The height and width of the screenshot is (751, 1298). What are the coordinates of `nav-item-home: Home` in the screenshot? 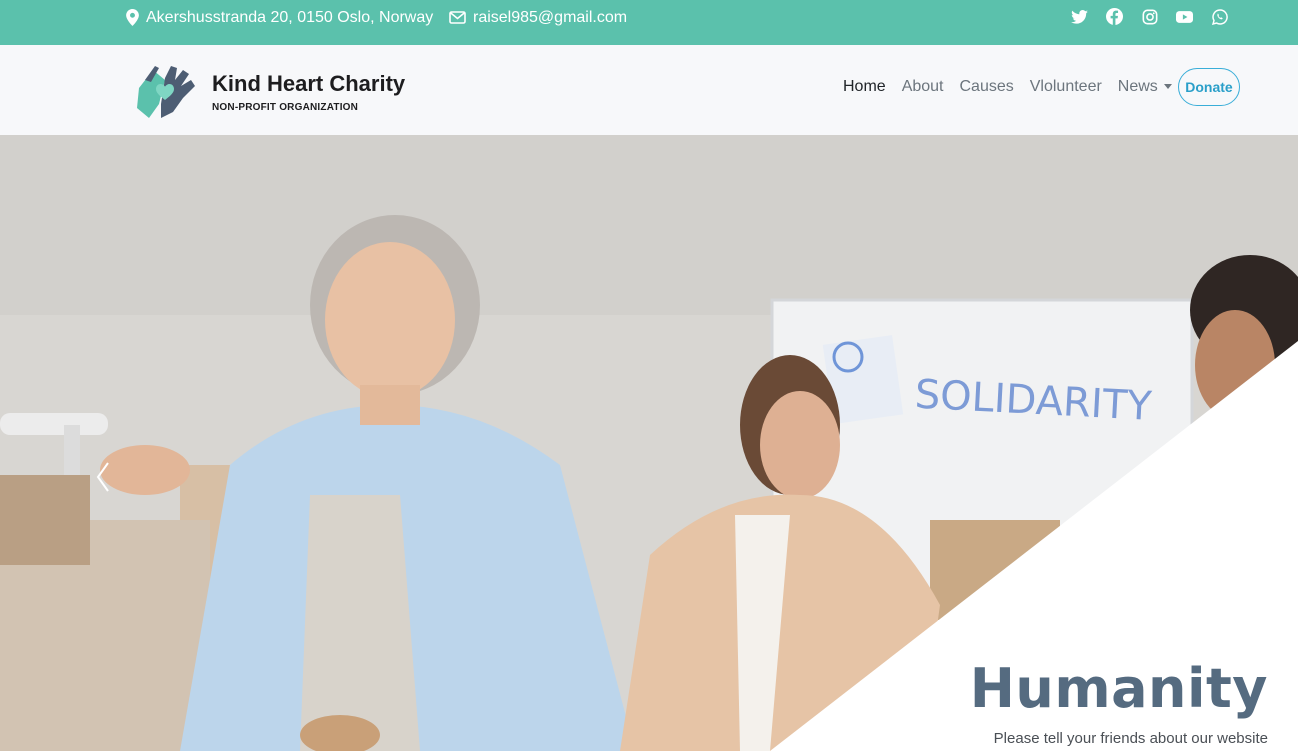 It's located at (864, 87).